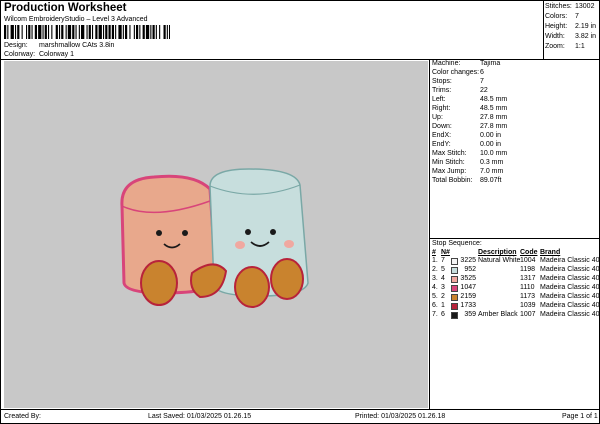  Describe the element at coordinates (300, 59) in the screenshot. I see `header-divider` at that location.